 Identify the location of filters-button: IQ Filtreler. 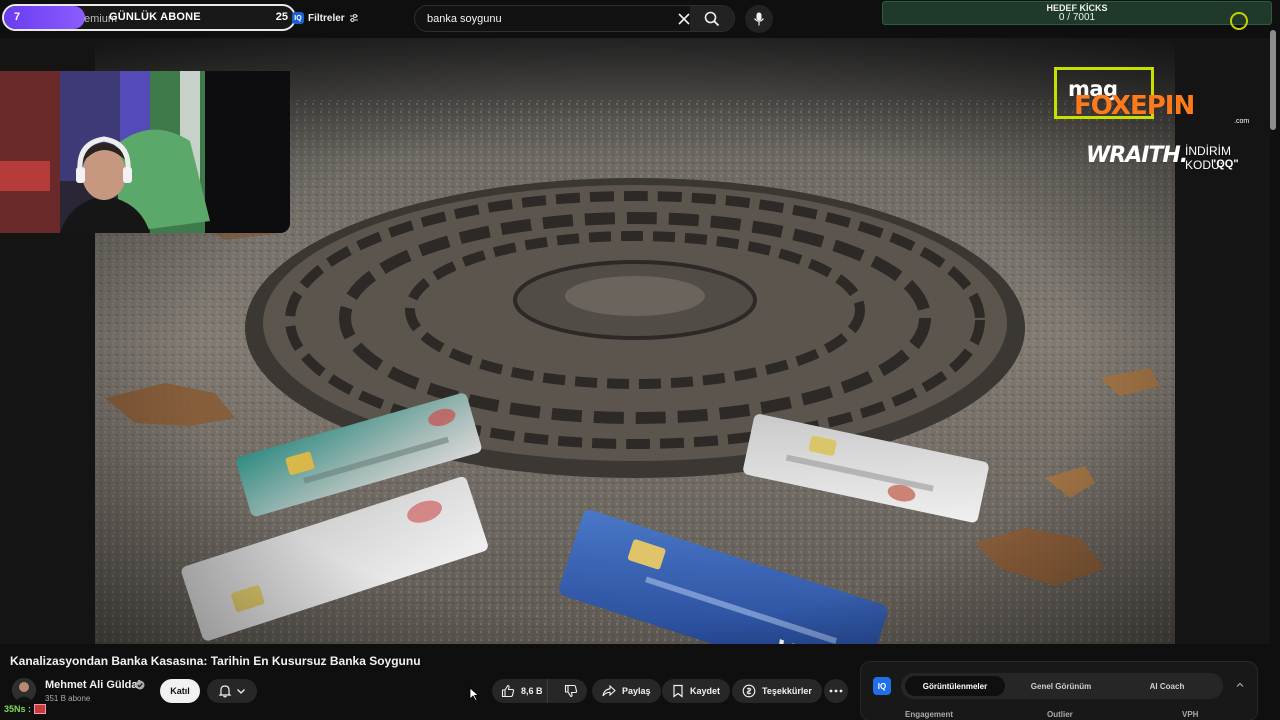
(325, 18).